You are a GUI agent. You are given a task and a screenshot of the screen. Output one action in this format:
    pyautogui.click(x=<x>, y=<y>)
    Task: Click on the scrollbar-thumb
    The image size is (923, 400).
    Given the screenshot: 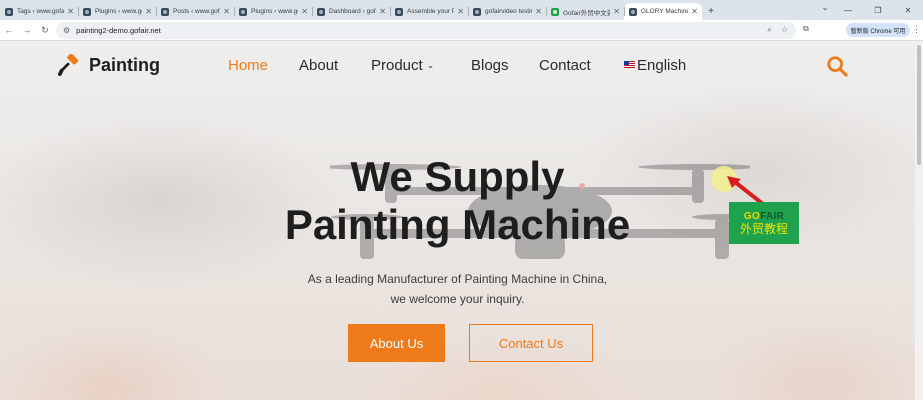 What is the action you would take?
    pyautogui.click(x=919, y=105)
    